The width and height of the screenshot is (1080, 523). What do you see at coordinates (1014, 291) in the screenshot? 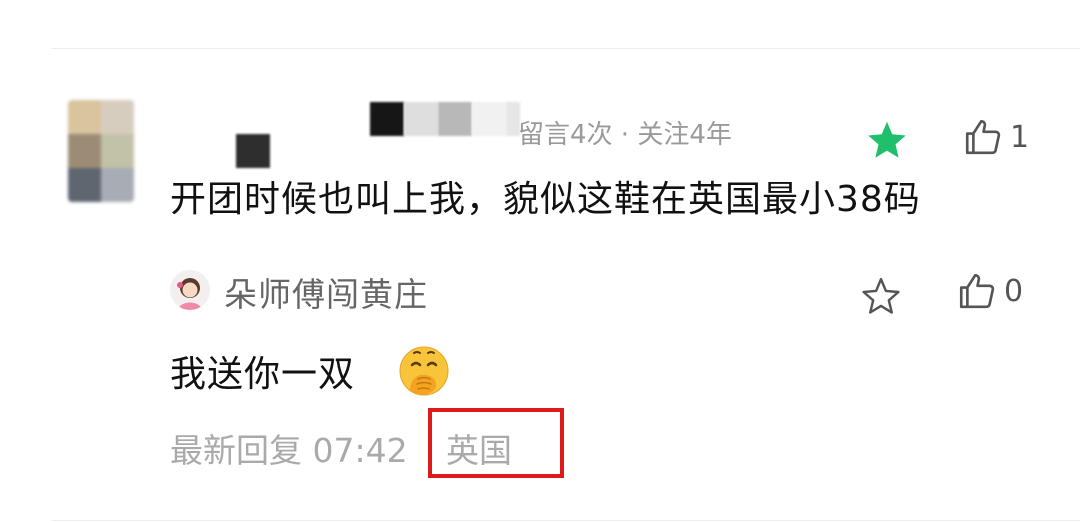
I see `reply-like-count: 0` at bounding box center [1014, 291].